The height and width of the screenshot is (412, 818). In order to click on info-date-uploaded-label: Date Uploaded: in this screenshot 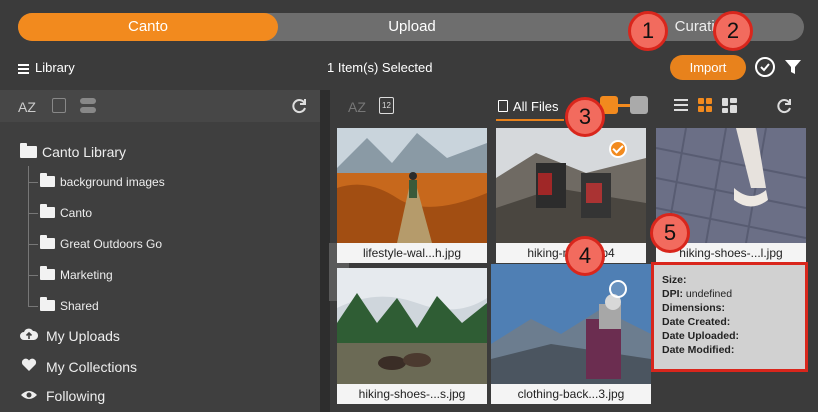, I will do `click(701, 336)`.